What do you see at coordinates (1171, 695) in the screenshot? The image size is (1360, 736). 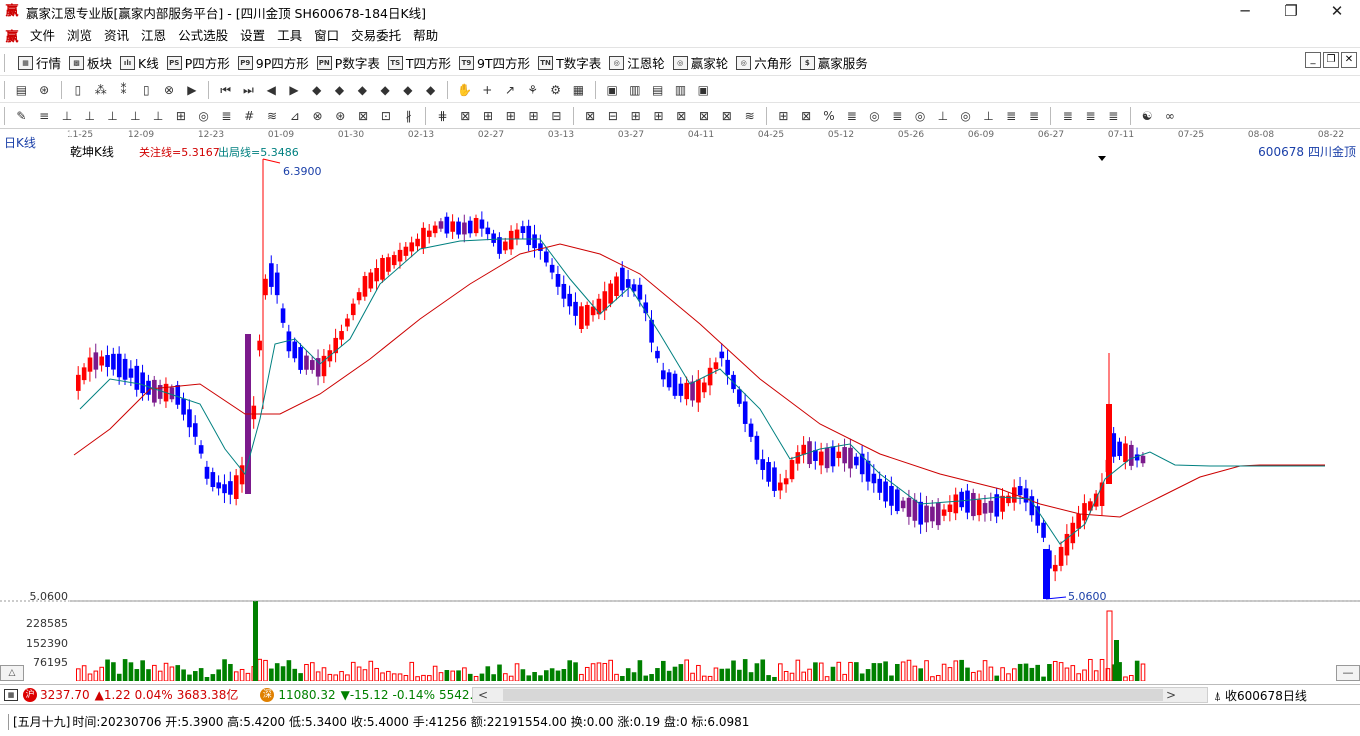 I see `scroll-right-icon: >` at bounding box center [1171, 695].